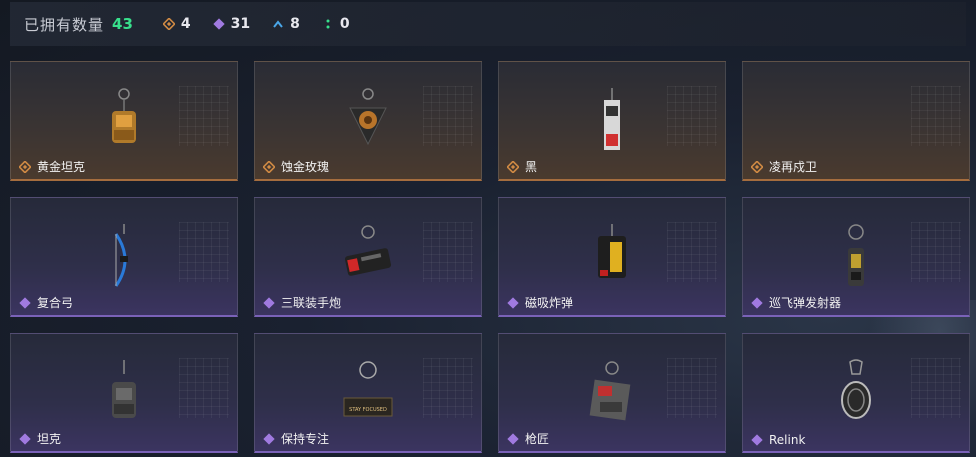  What do you see at coordinates (278, 24) in the screenshot?
I see `blue-rarity-icon` at bounding box center [278, 24].